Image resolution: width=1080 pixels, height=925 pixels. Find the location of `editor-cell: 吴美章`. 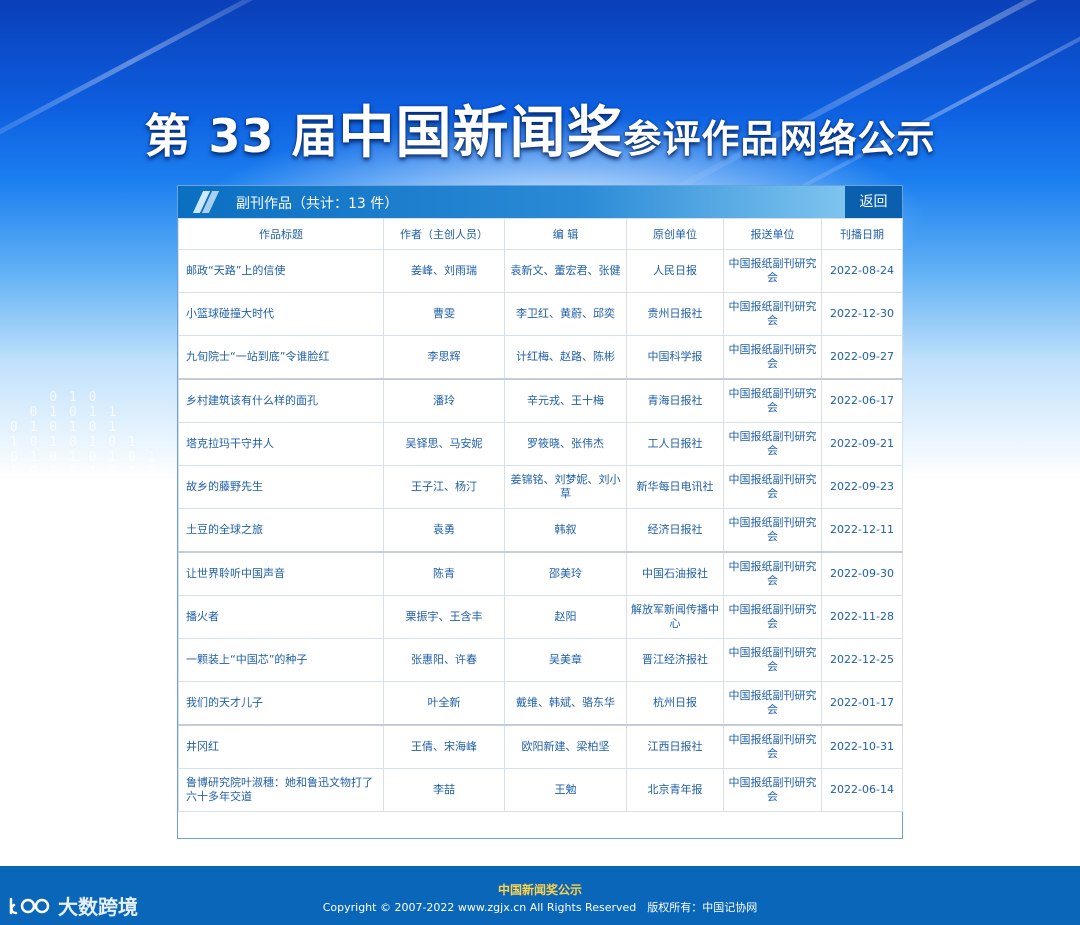

editor-cell: 吴美章 is located at coordinates (565, 660).